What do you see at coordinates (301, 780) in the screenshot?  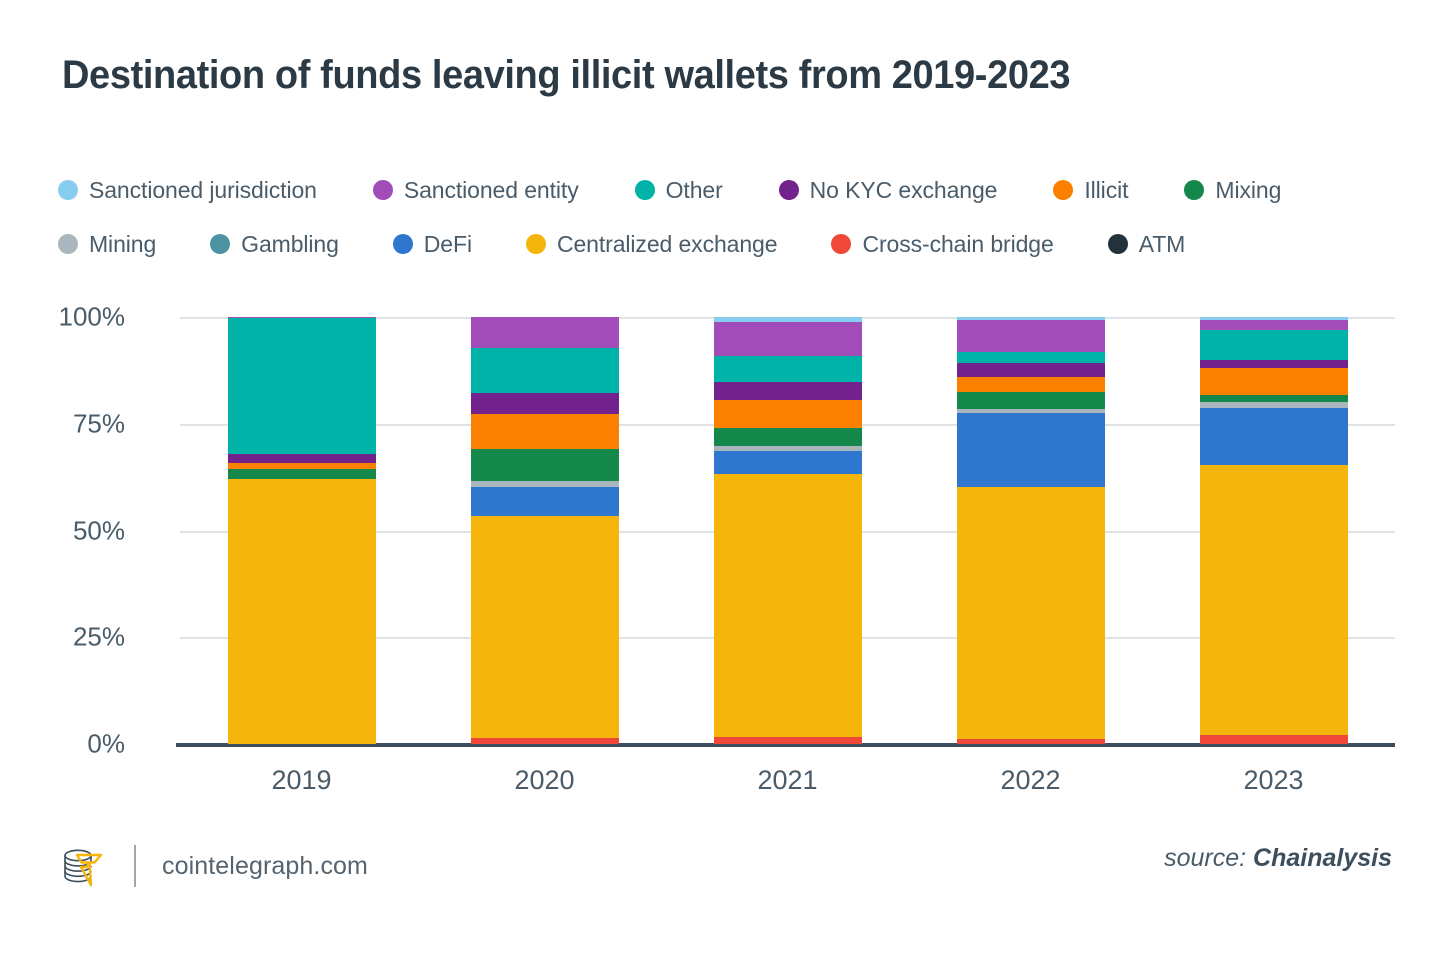 I see `x-axis-tick-label: 2019` at bounding box center [301, 780].